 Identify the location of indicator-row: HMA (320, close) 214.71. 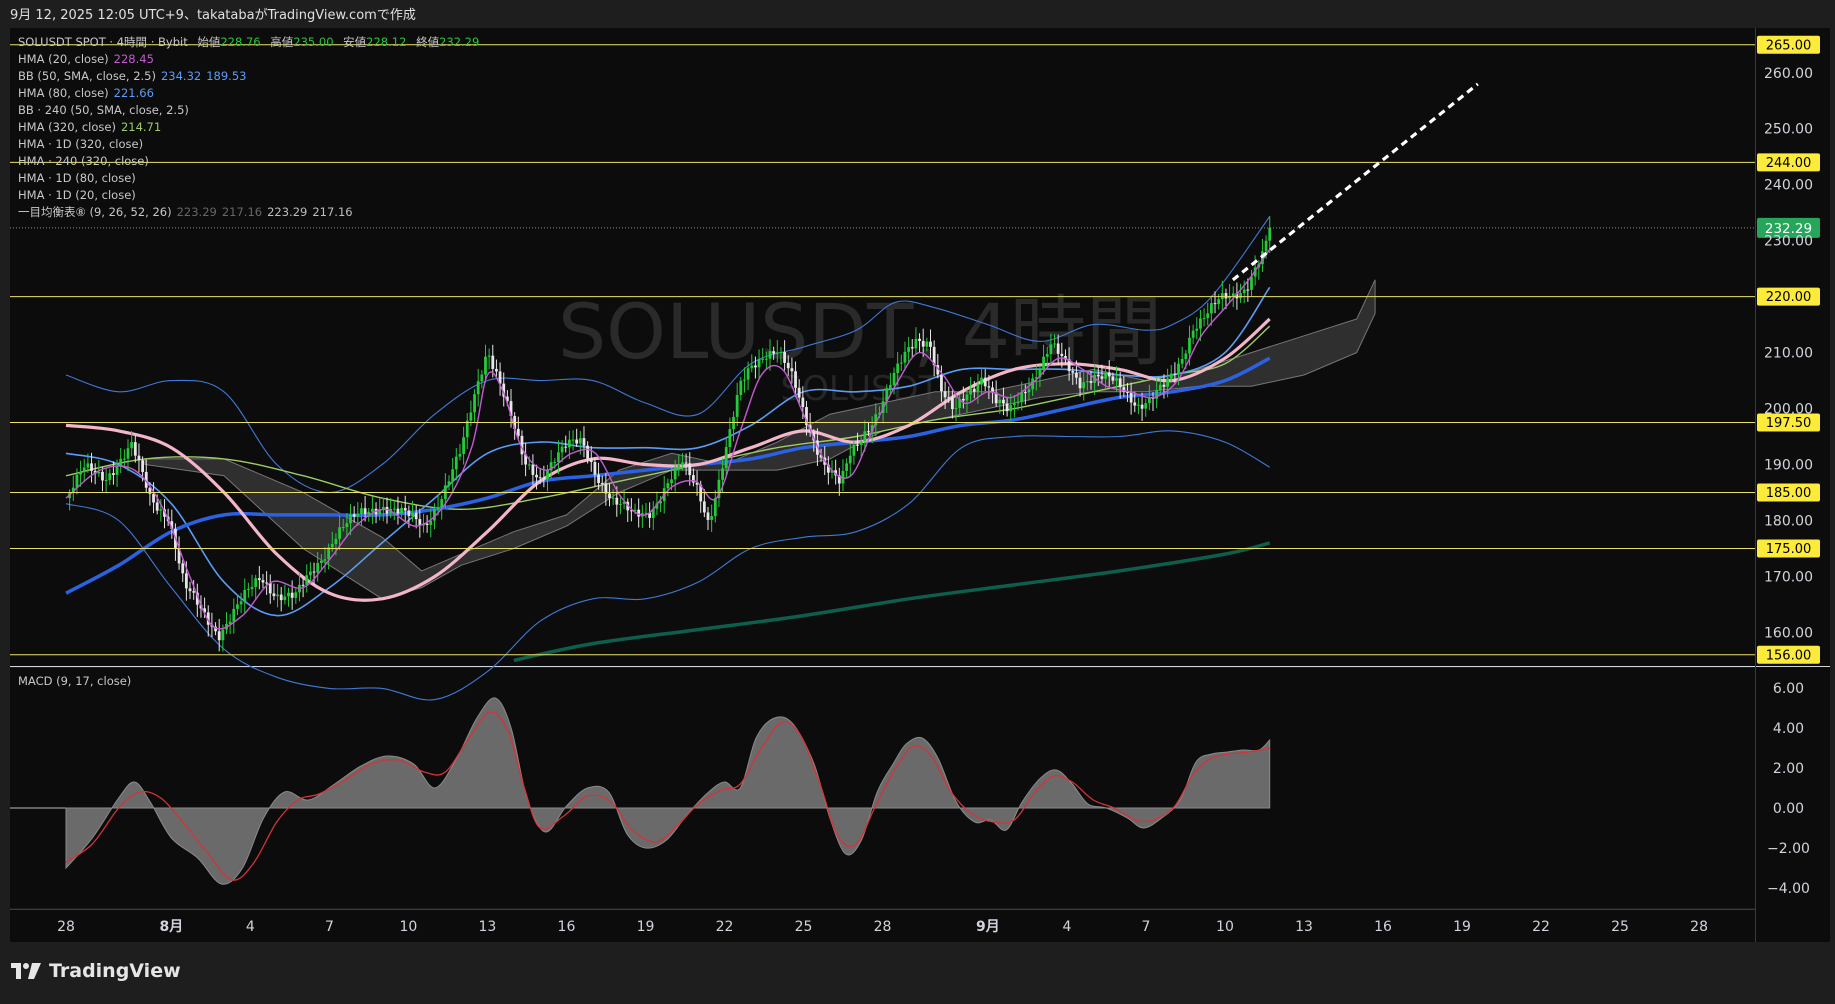
(248, 127).